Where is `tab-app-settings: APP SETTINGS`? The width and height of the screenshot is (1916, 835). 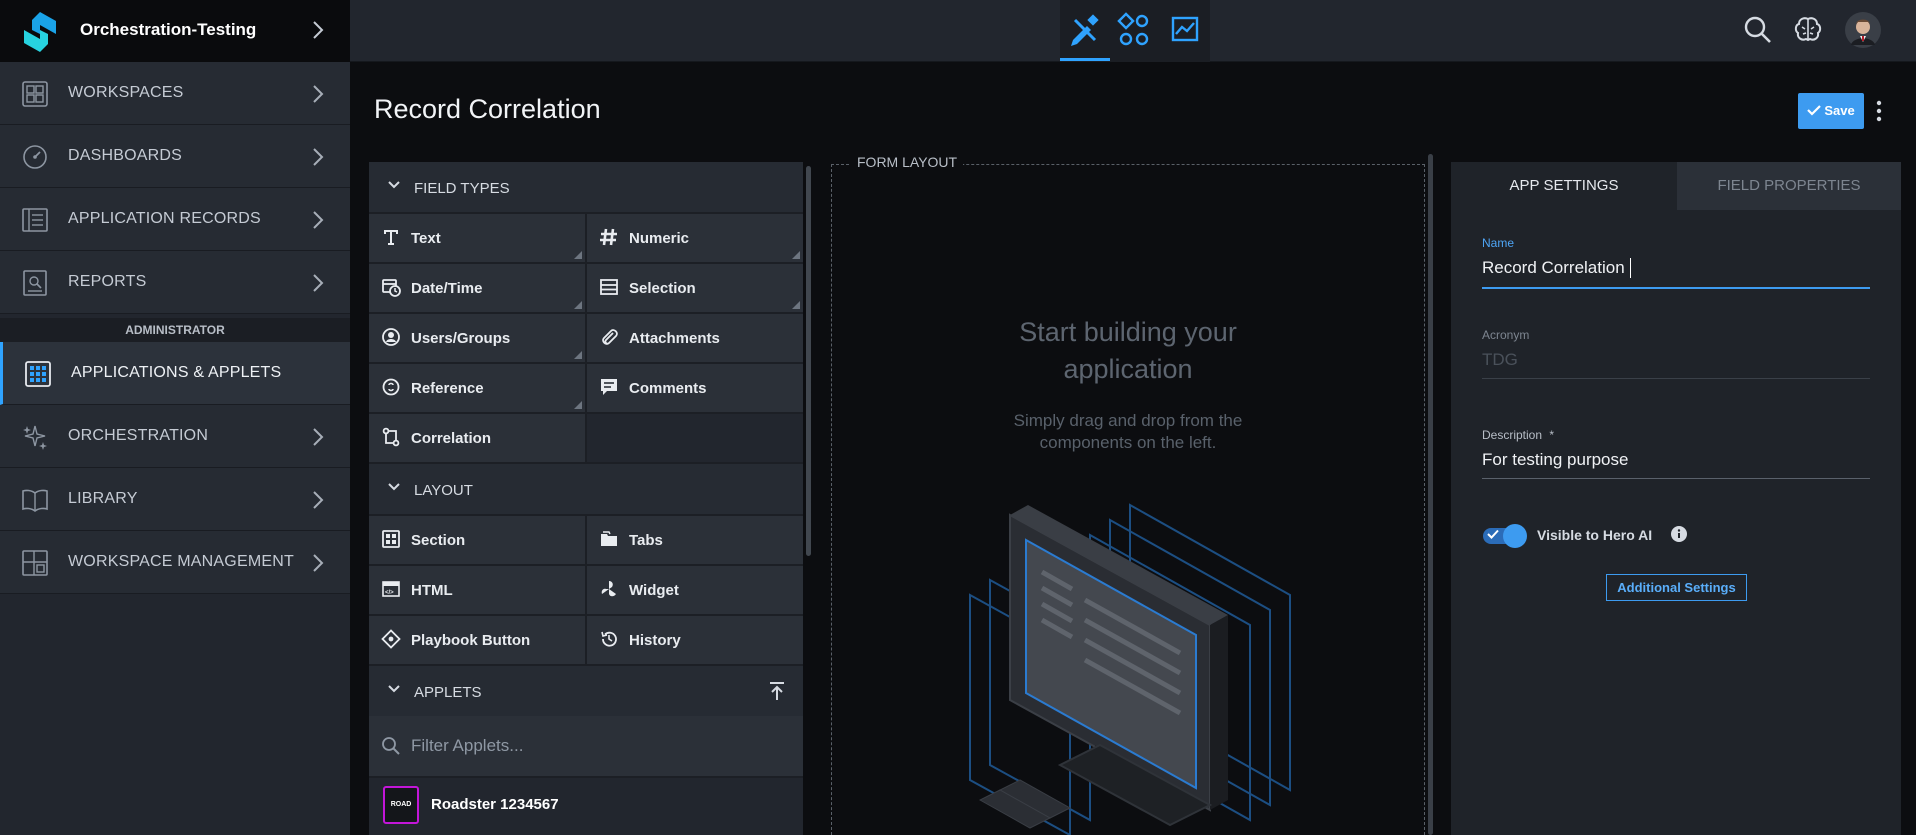 tab-app-settings: APP SETTINGS is located at coordinates (1564, 186).